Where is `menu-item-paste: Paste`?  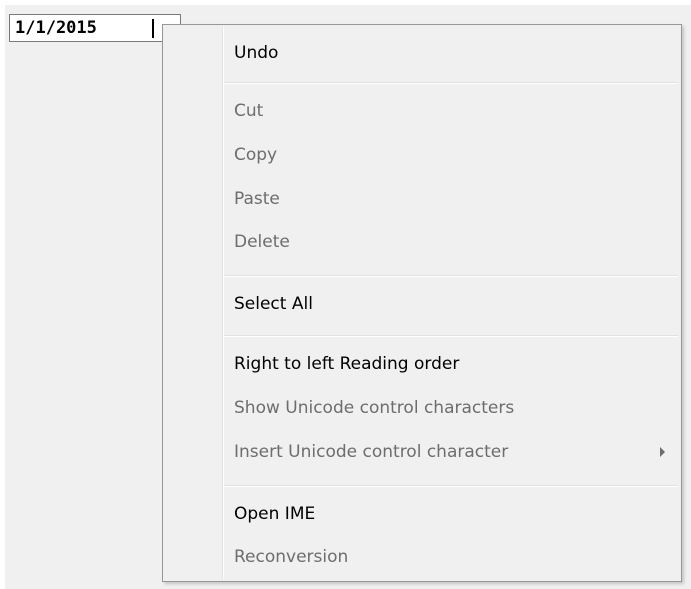
menu-item-paste: Paste is located at coordinates (422, 199).